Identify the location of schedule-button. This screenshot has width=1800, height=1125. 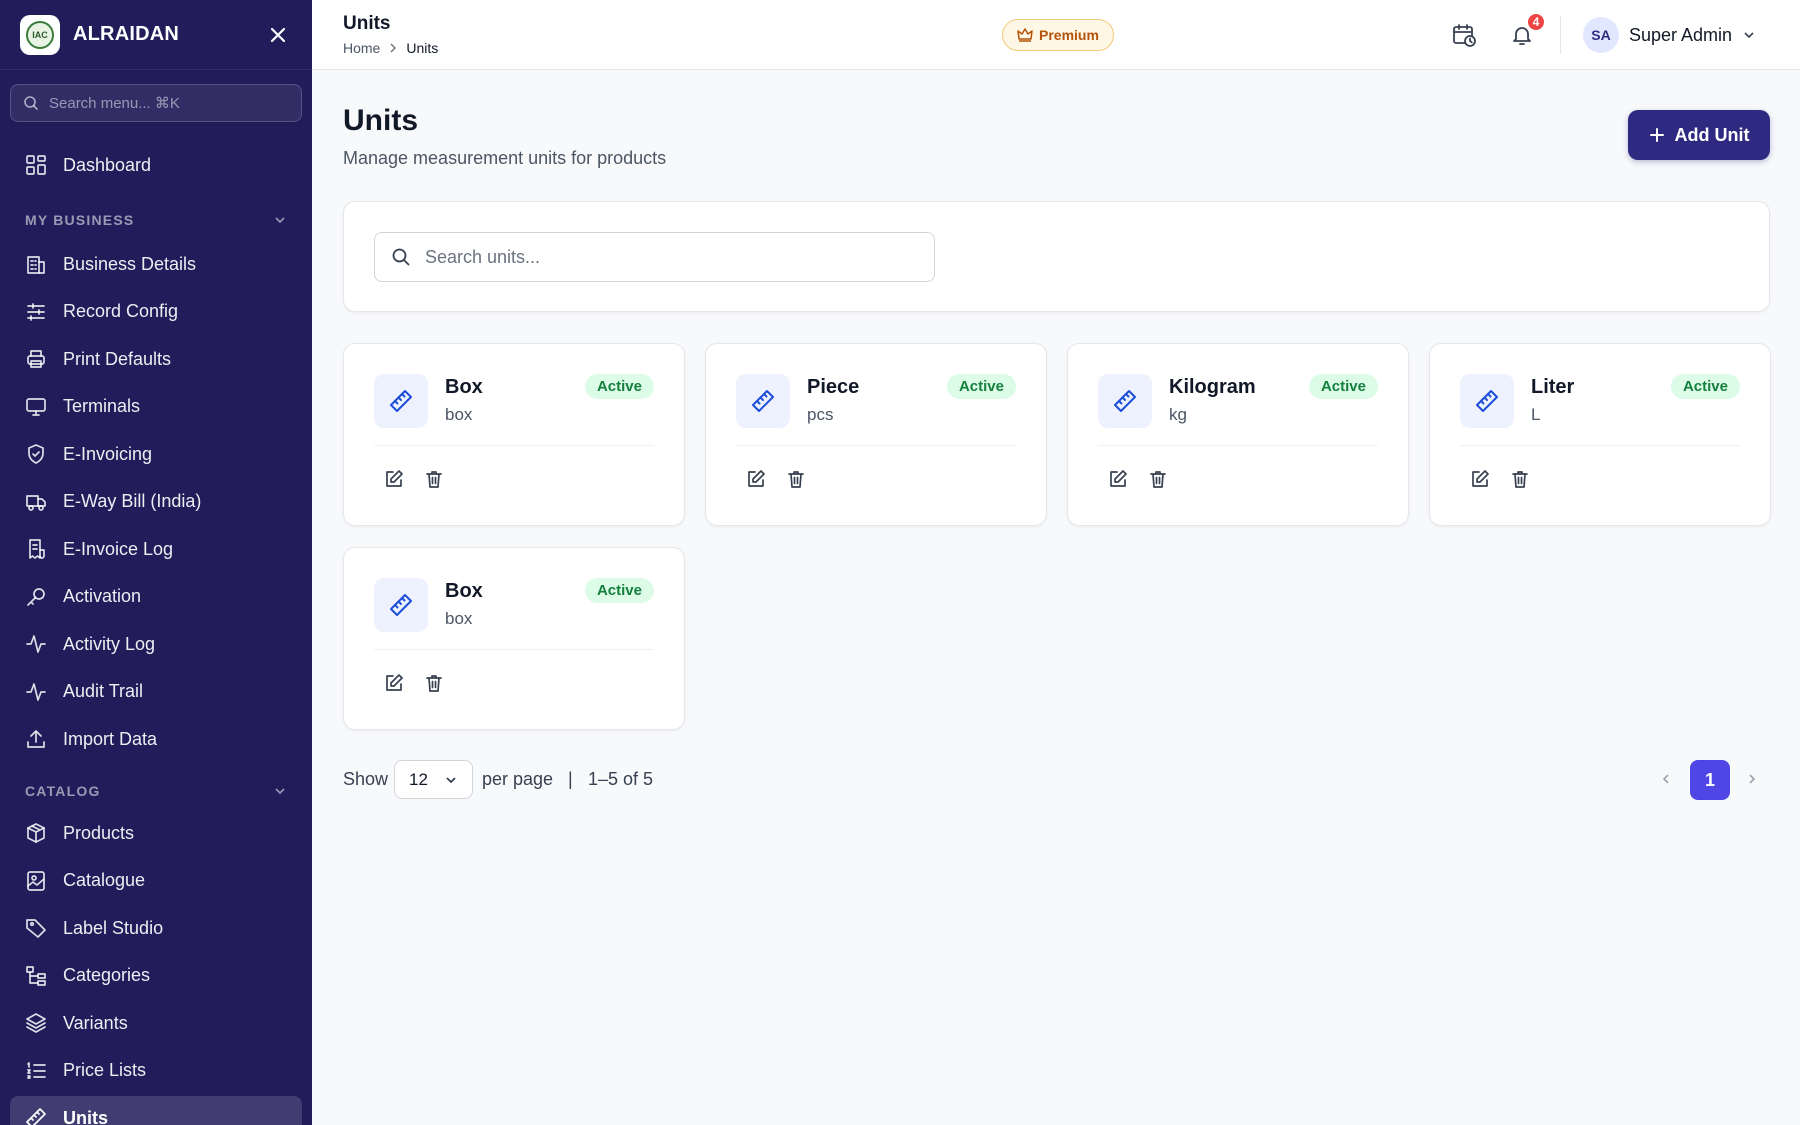
(1464, 35).